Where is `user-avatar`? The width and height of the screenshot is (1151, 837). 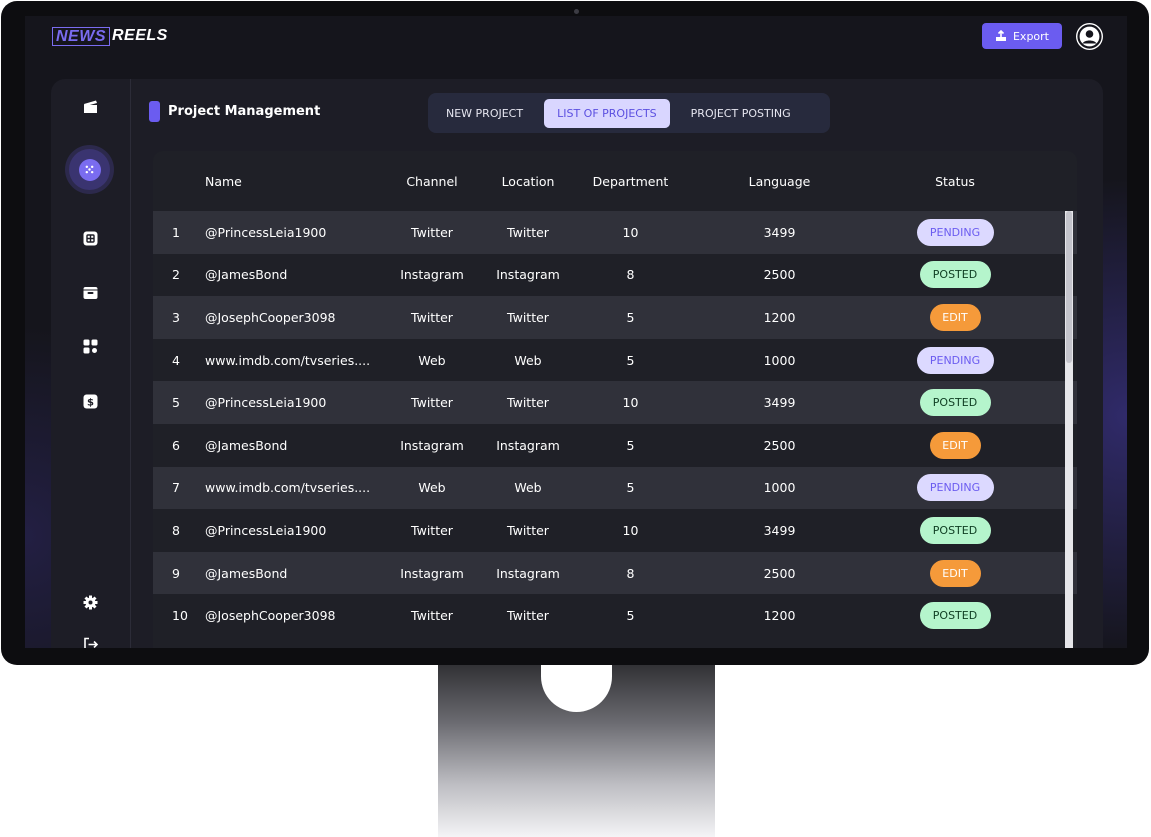 user-avatar is located at coordinates (1089, 36).